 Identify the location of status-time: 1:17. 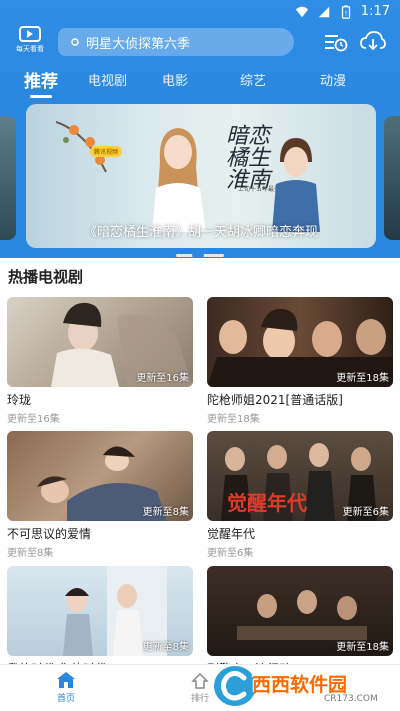
(375, 11).